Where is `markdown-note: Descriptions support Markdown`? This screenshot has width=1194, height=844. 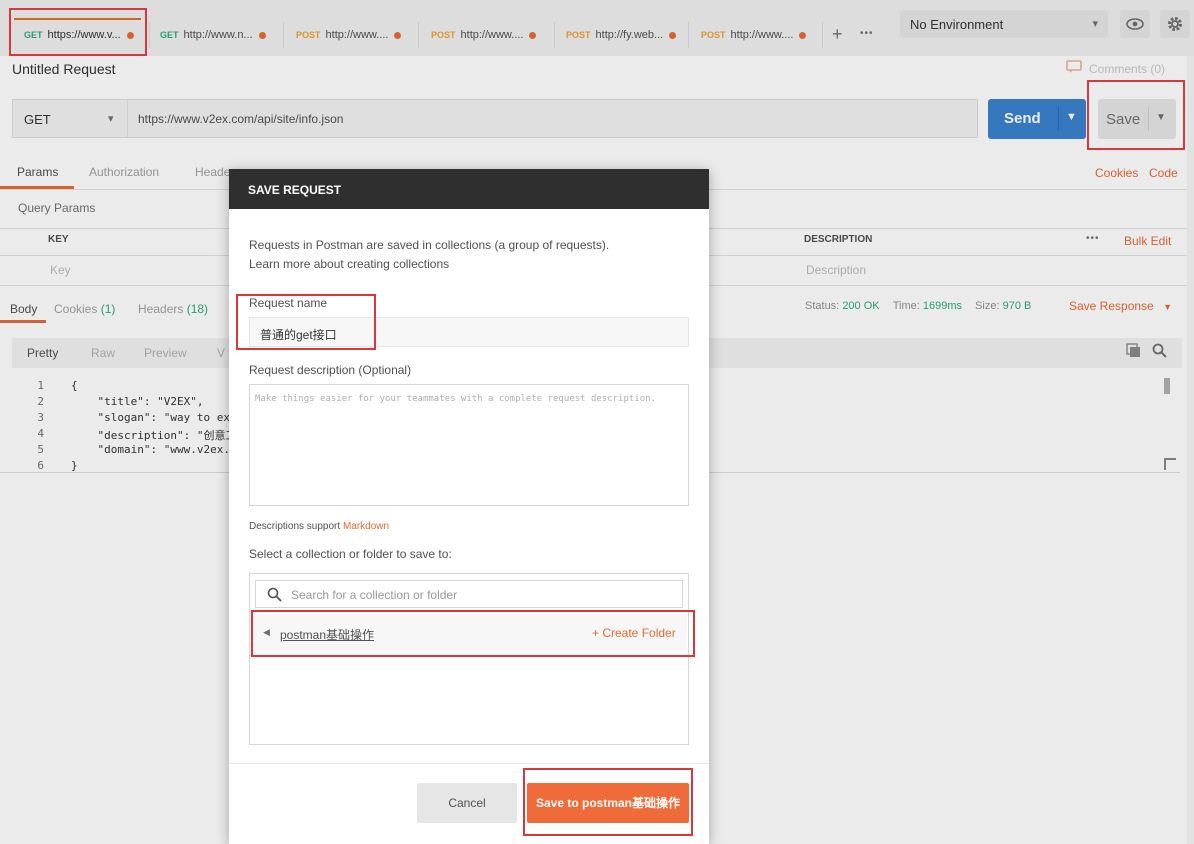 markdown-note: Descriptions support Markdown is located at coordinates (319, 526).